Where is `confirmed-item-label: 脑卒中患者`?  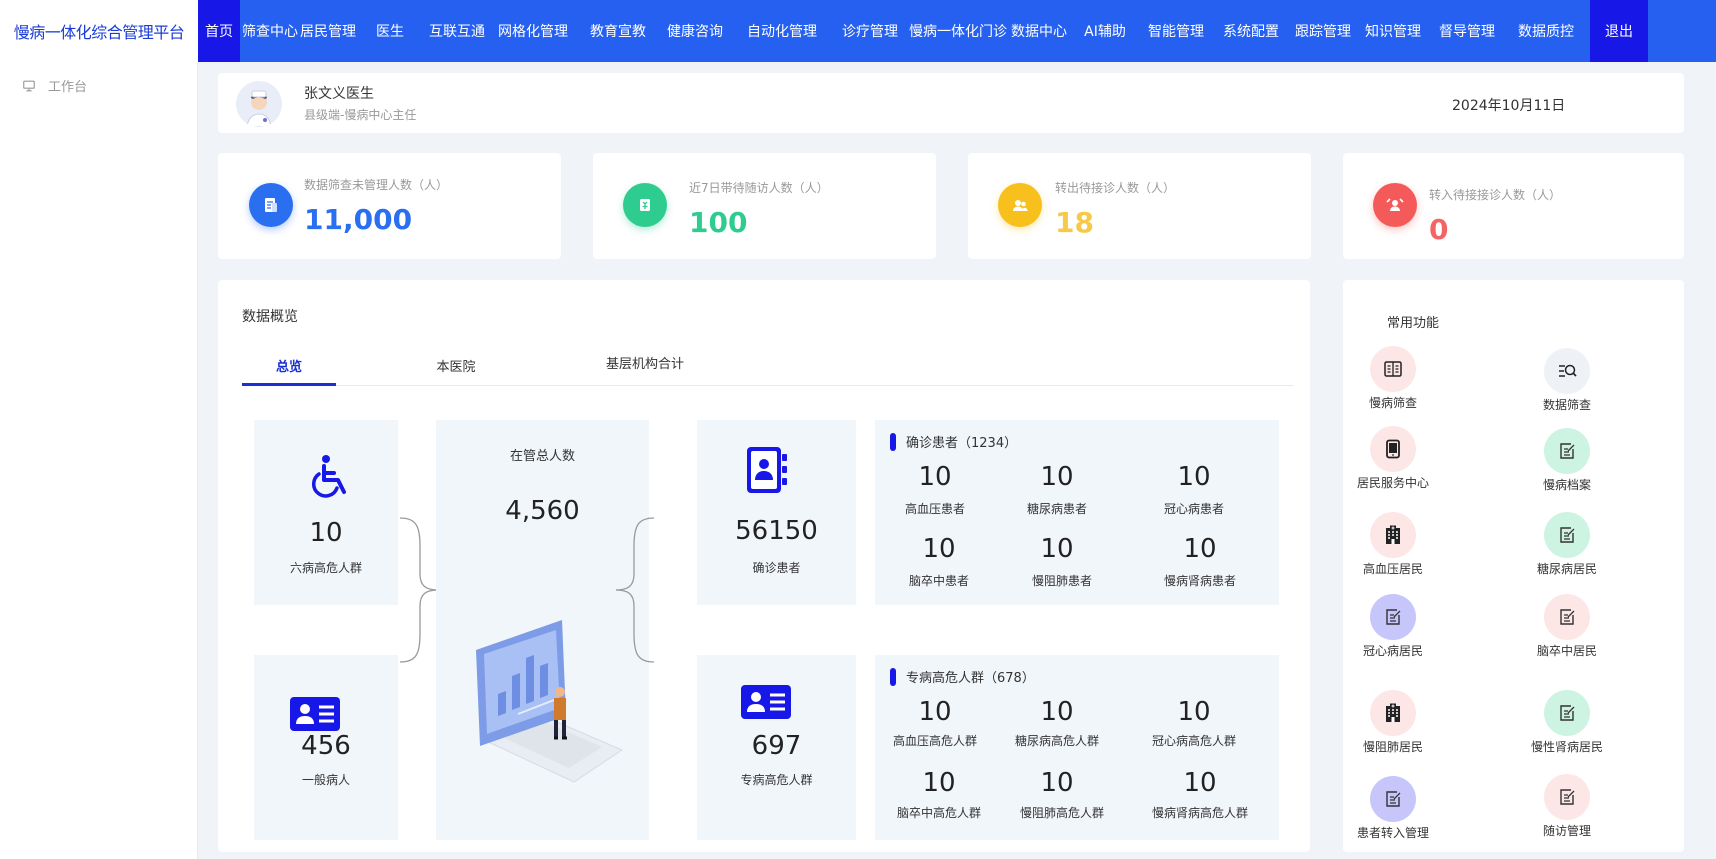
confirmed-item-label: 脑卒中患者 is located at coordinates (938, 581).